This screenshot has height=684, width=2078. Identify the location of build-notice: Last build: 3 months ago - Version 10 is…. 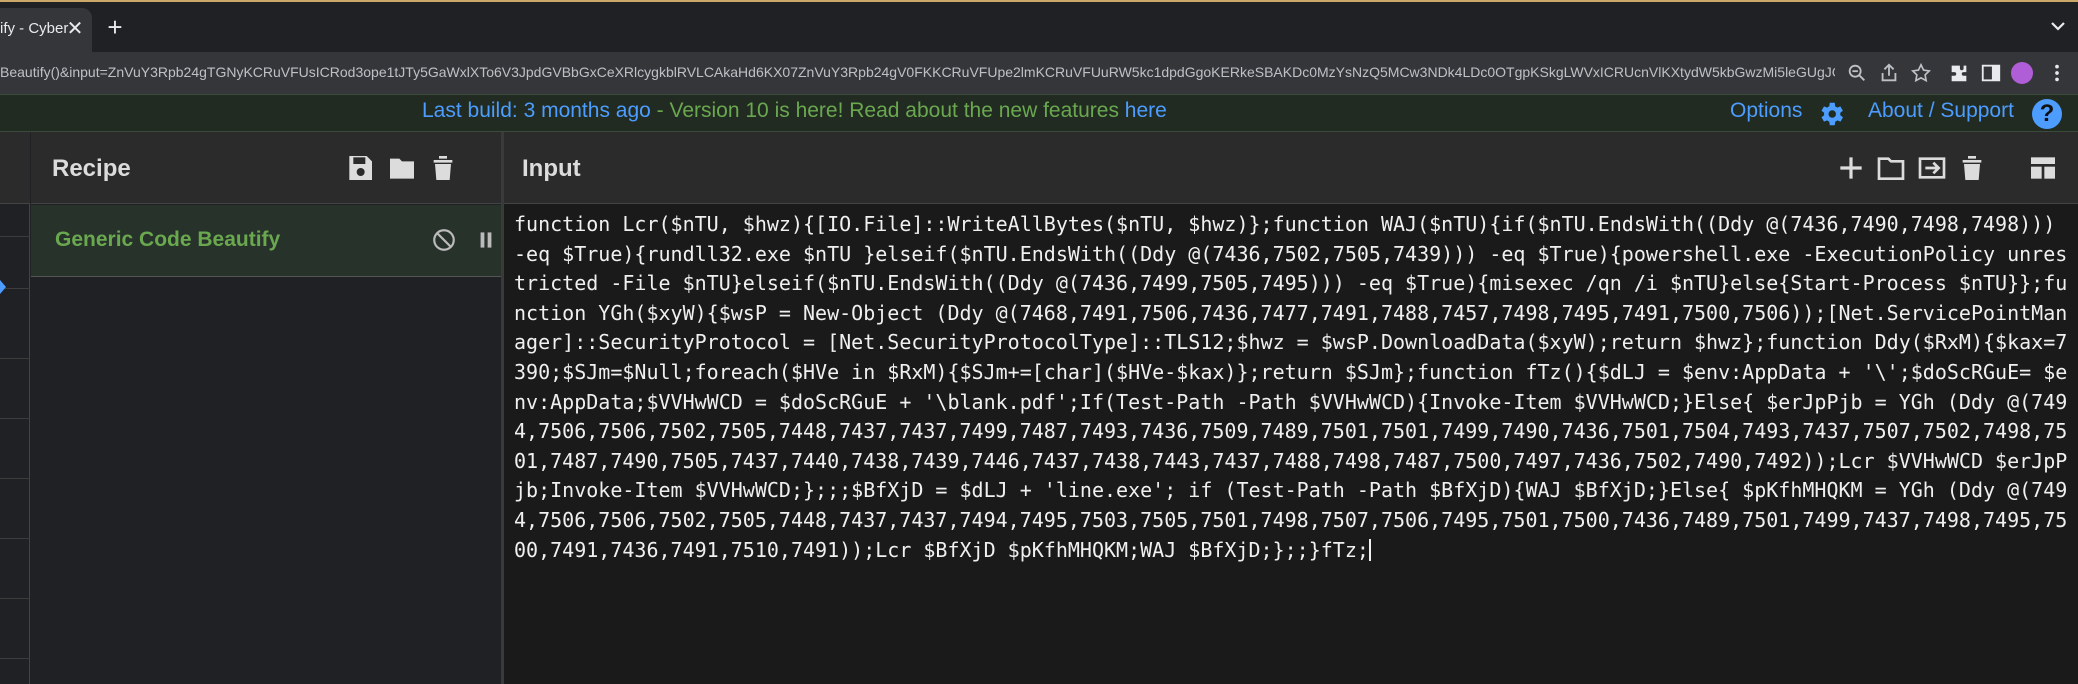
(794, 111).